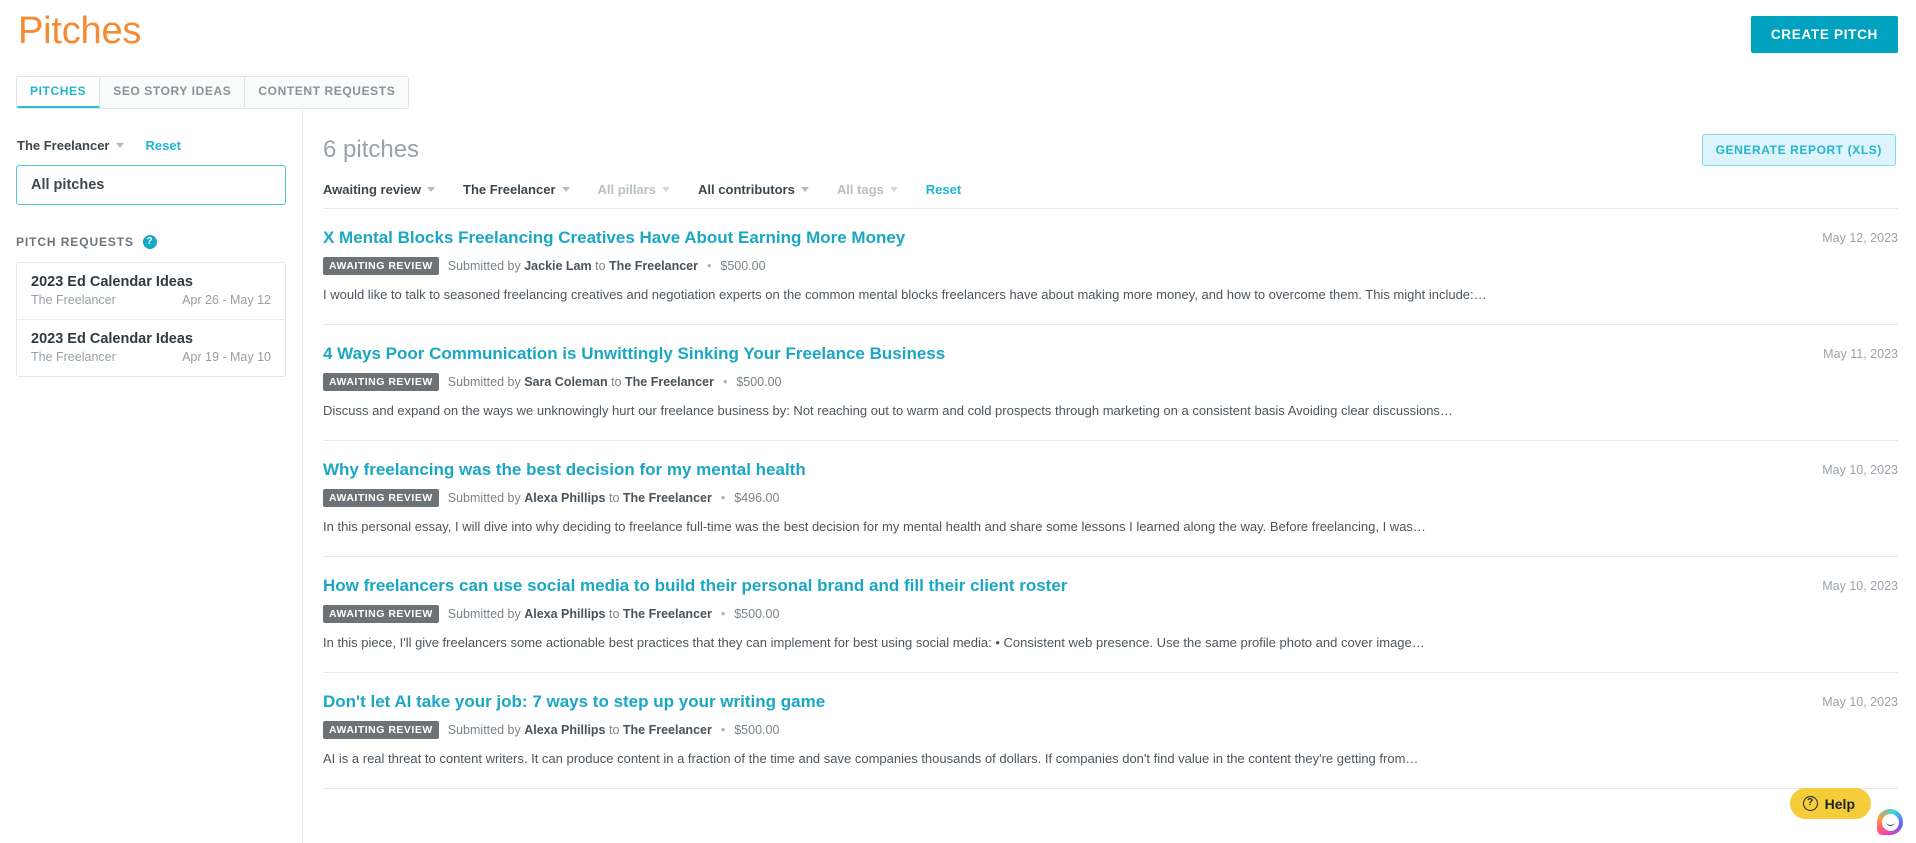  Describe the element at coordinates (746, 189) in the screenshot. I see `filter-contributors-label: All contributors` at that location.